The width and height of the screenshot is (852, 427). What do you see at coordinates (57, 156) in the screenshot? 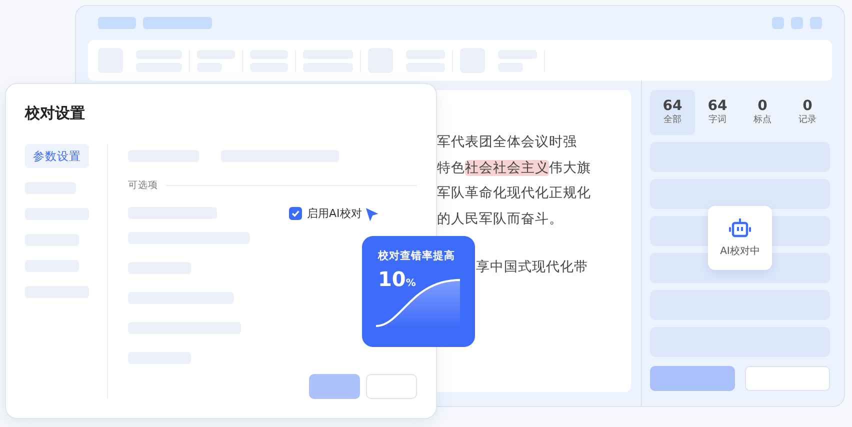
I see `nav-item: 参数设置` at bounding box center [57, 156].